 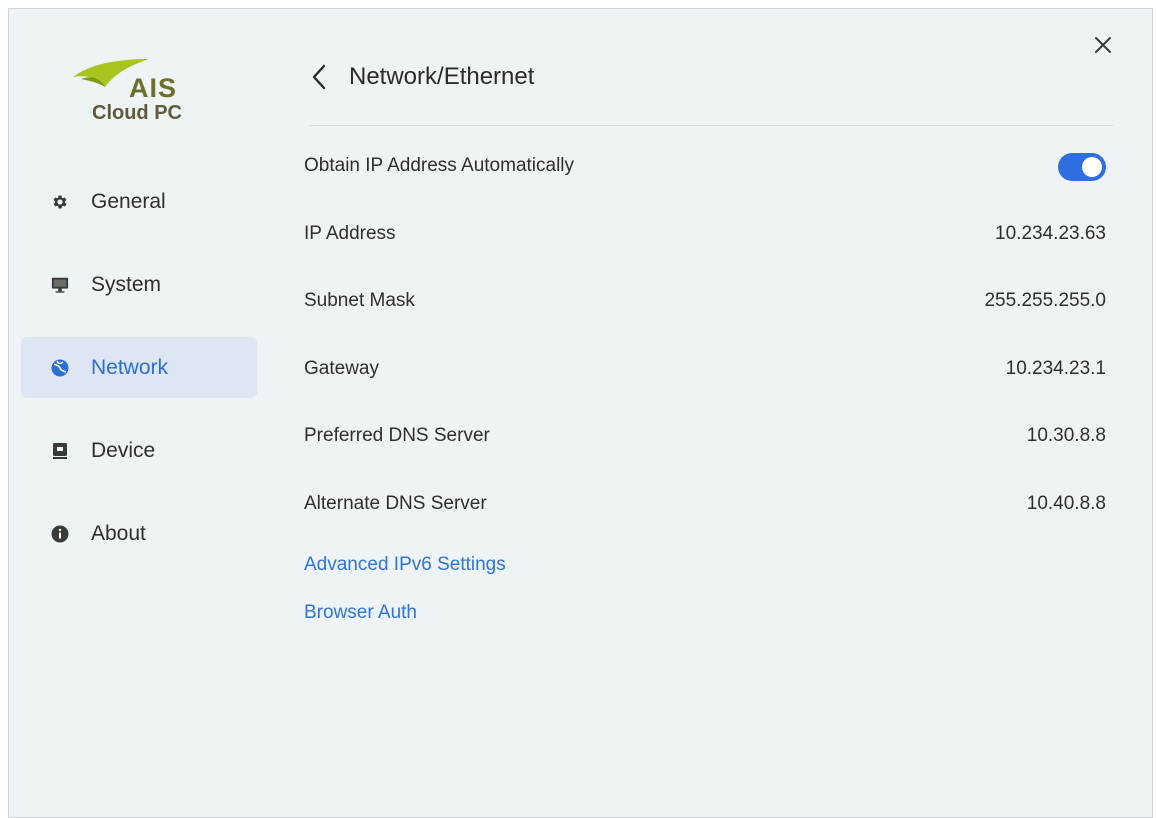 What do you see at coordinates (350, 233) in the screenshot?
I see `ip-address-label: IP Address` at bounding box center [350, 233].